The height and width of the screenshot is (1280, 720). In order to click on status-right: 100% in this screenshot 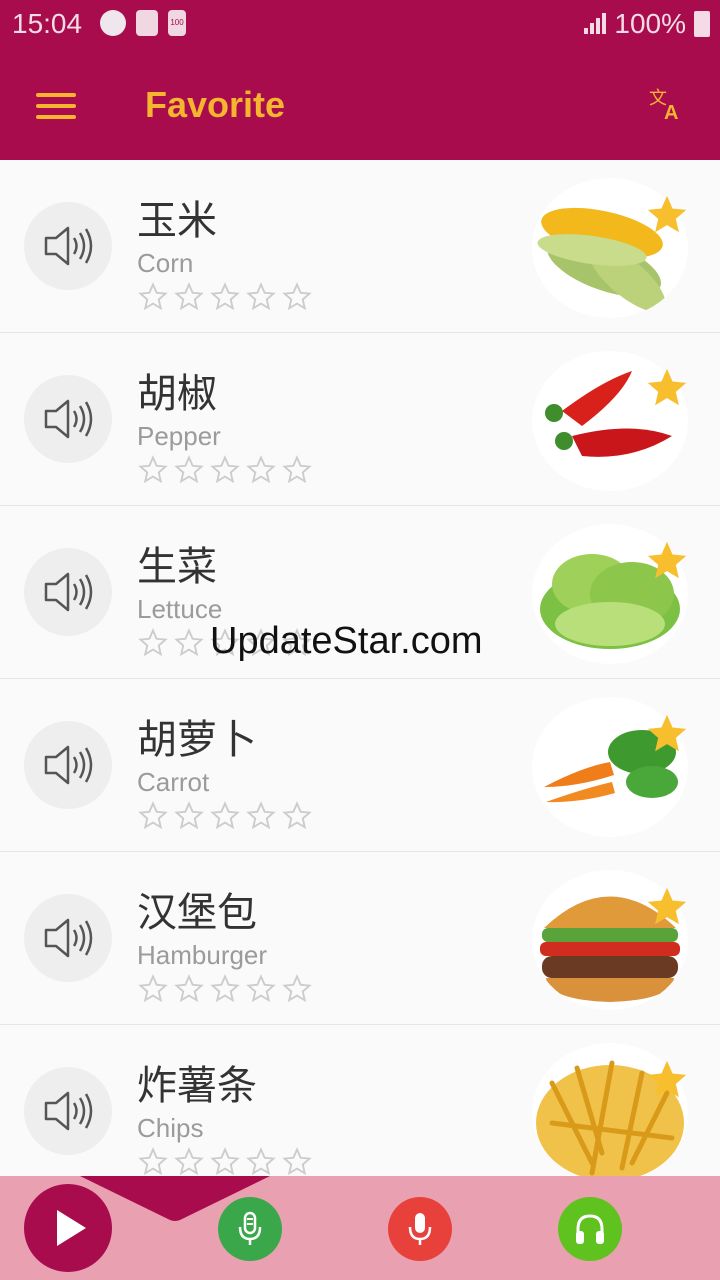, I will do `click(646, 24)`.